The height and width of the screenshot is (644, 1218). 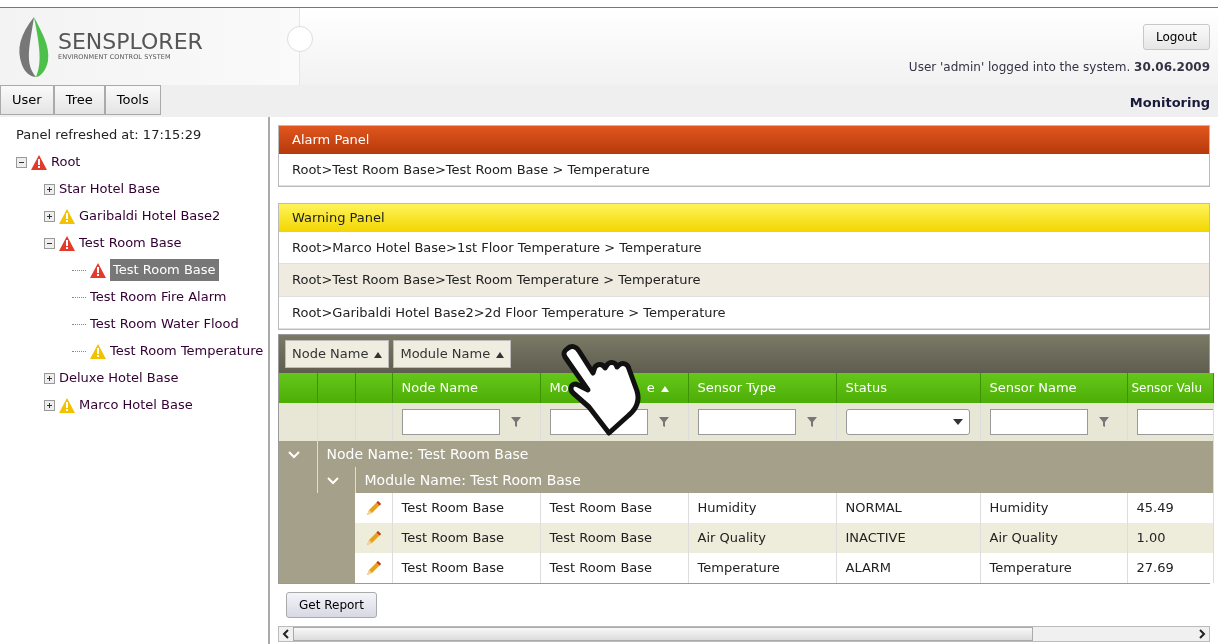 What do you see at coordinates (164, 324) in the screenshot?
I see `tree-node-label: Test Room Water Flood` at bounding box center [164, 324].